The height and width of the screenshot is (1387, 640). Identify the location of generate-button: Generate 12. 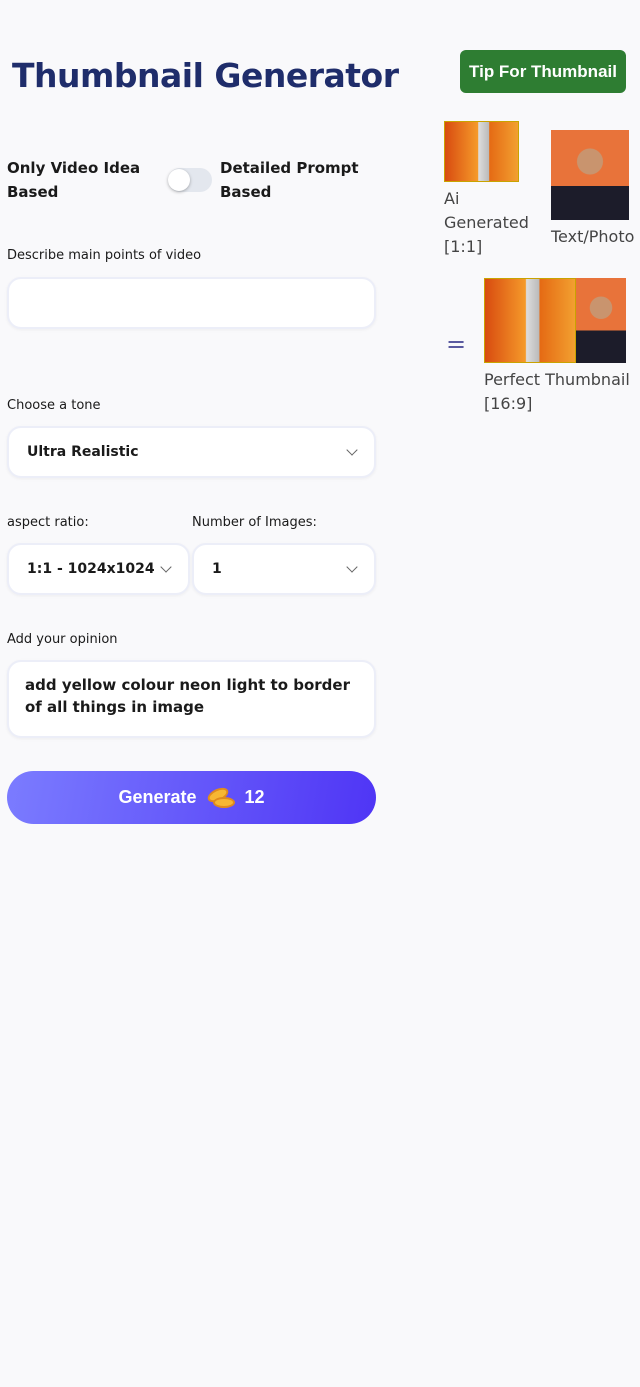
(191, 797).